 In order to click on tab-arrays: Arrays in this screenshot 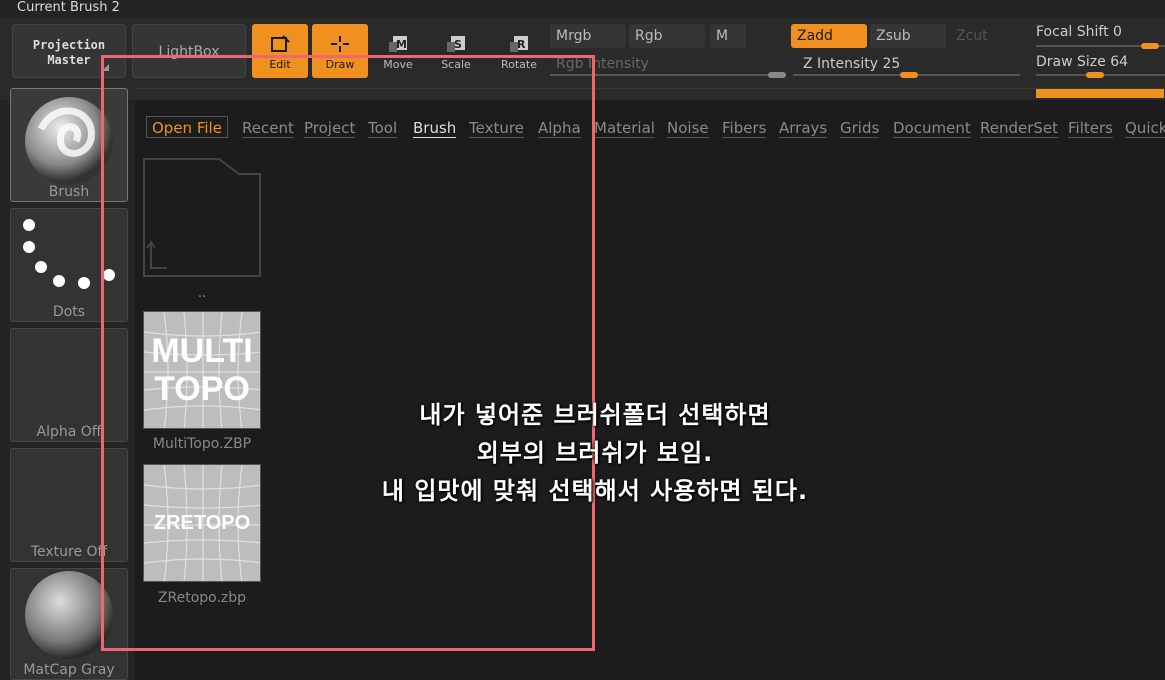, I will do `click(803, 128)`.